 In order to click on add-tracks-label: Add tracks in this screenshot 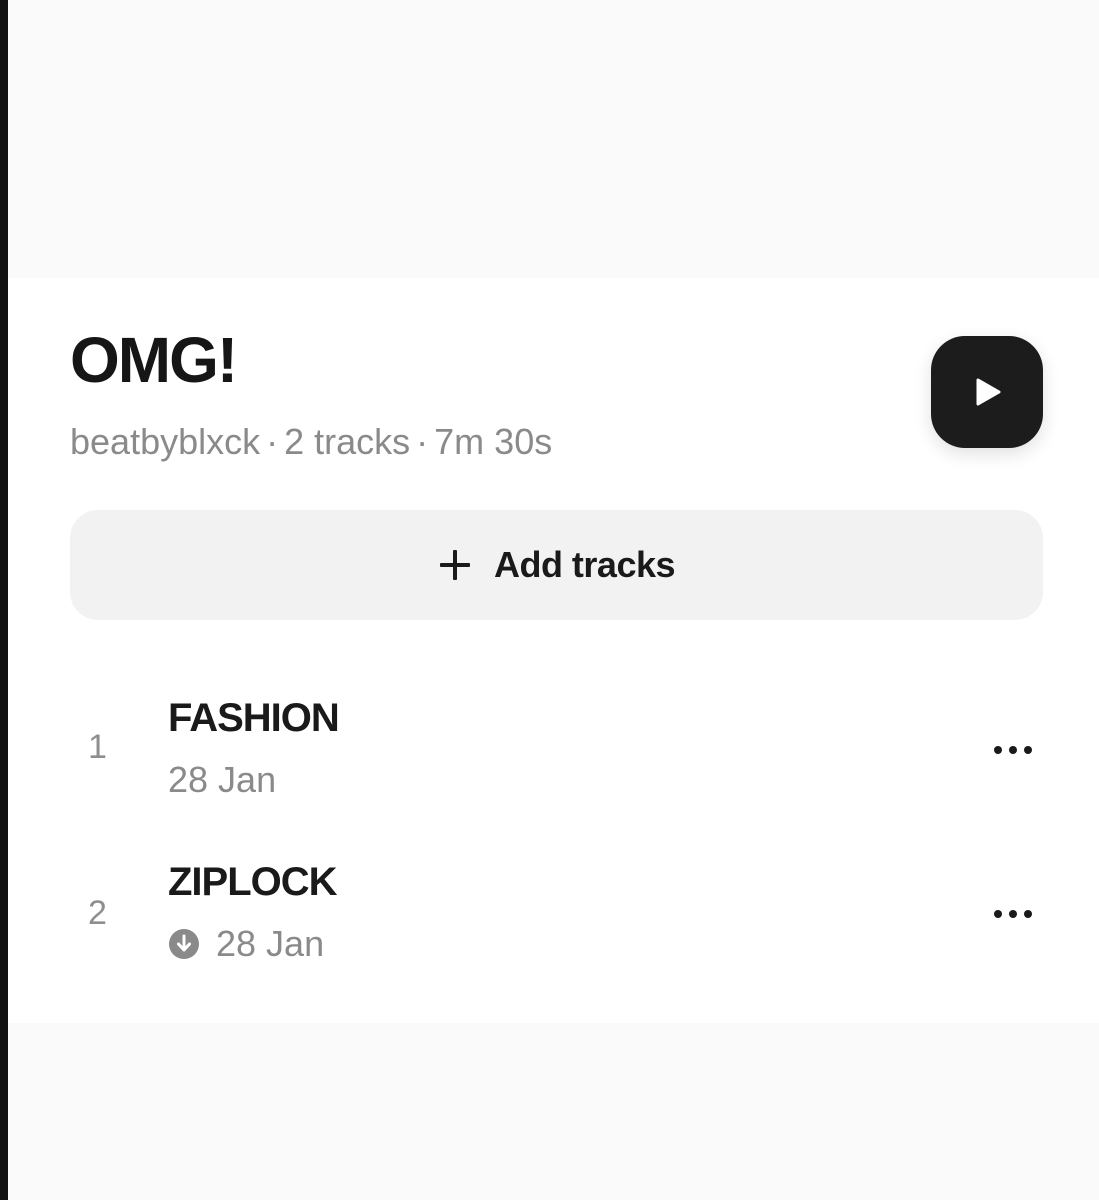, I will do `click(584, 564)`.